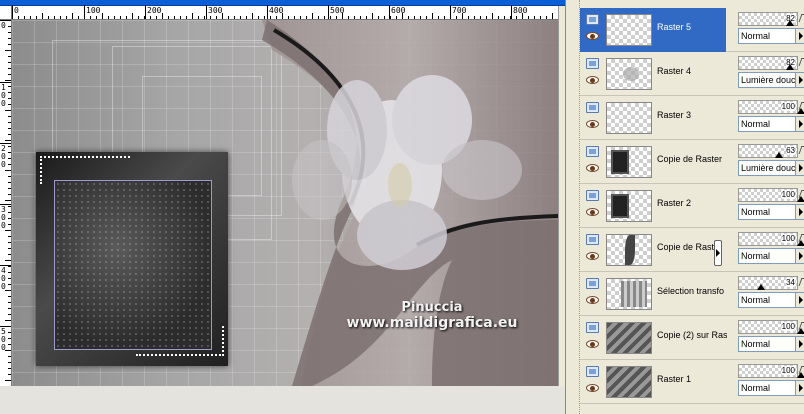 Image resolution: width=804 pixels, height=414 pixels. What do you see at coordinates (6, 13) in the screenshot?
I see `ruler-corner` at bounding box center [6, 13].